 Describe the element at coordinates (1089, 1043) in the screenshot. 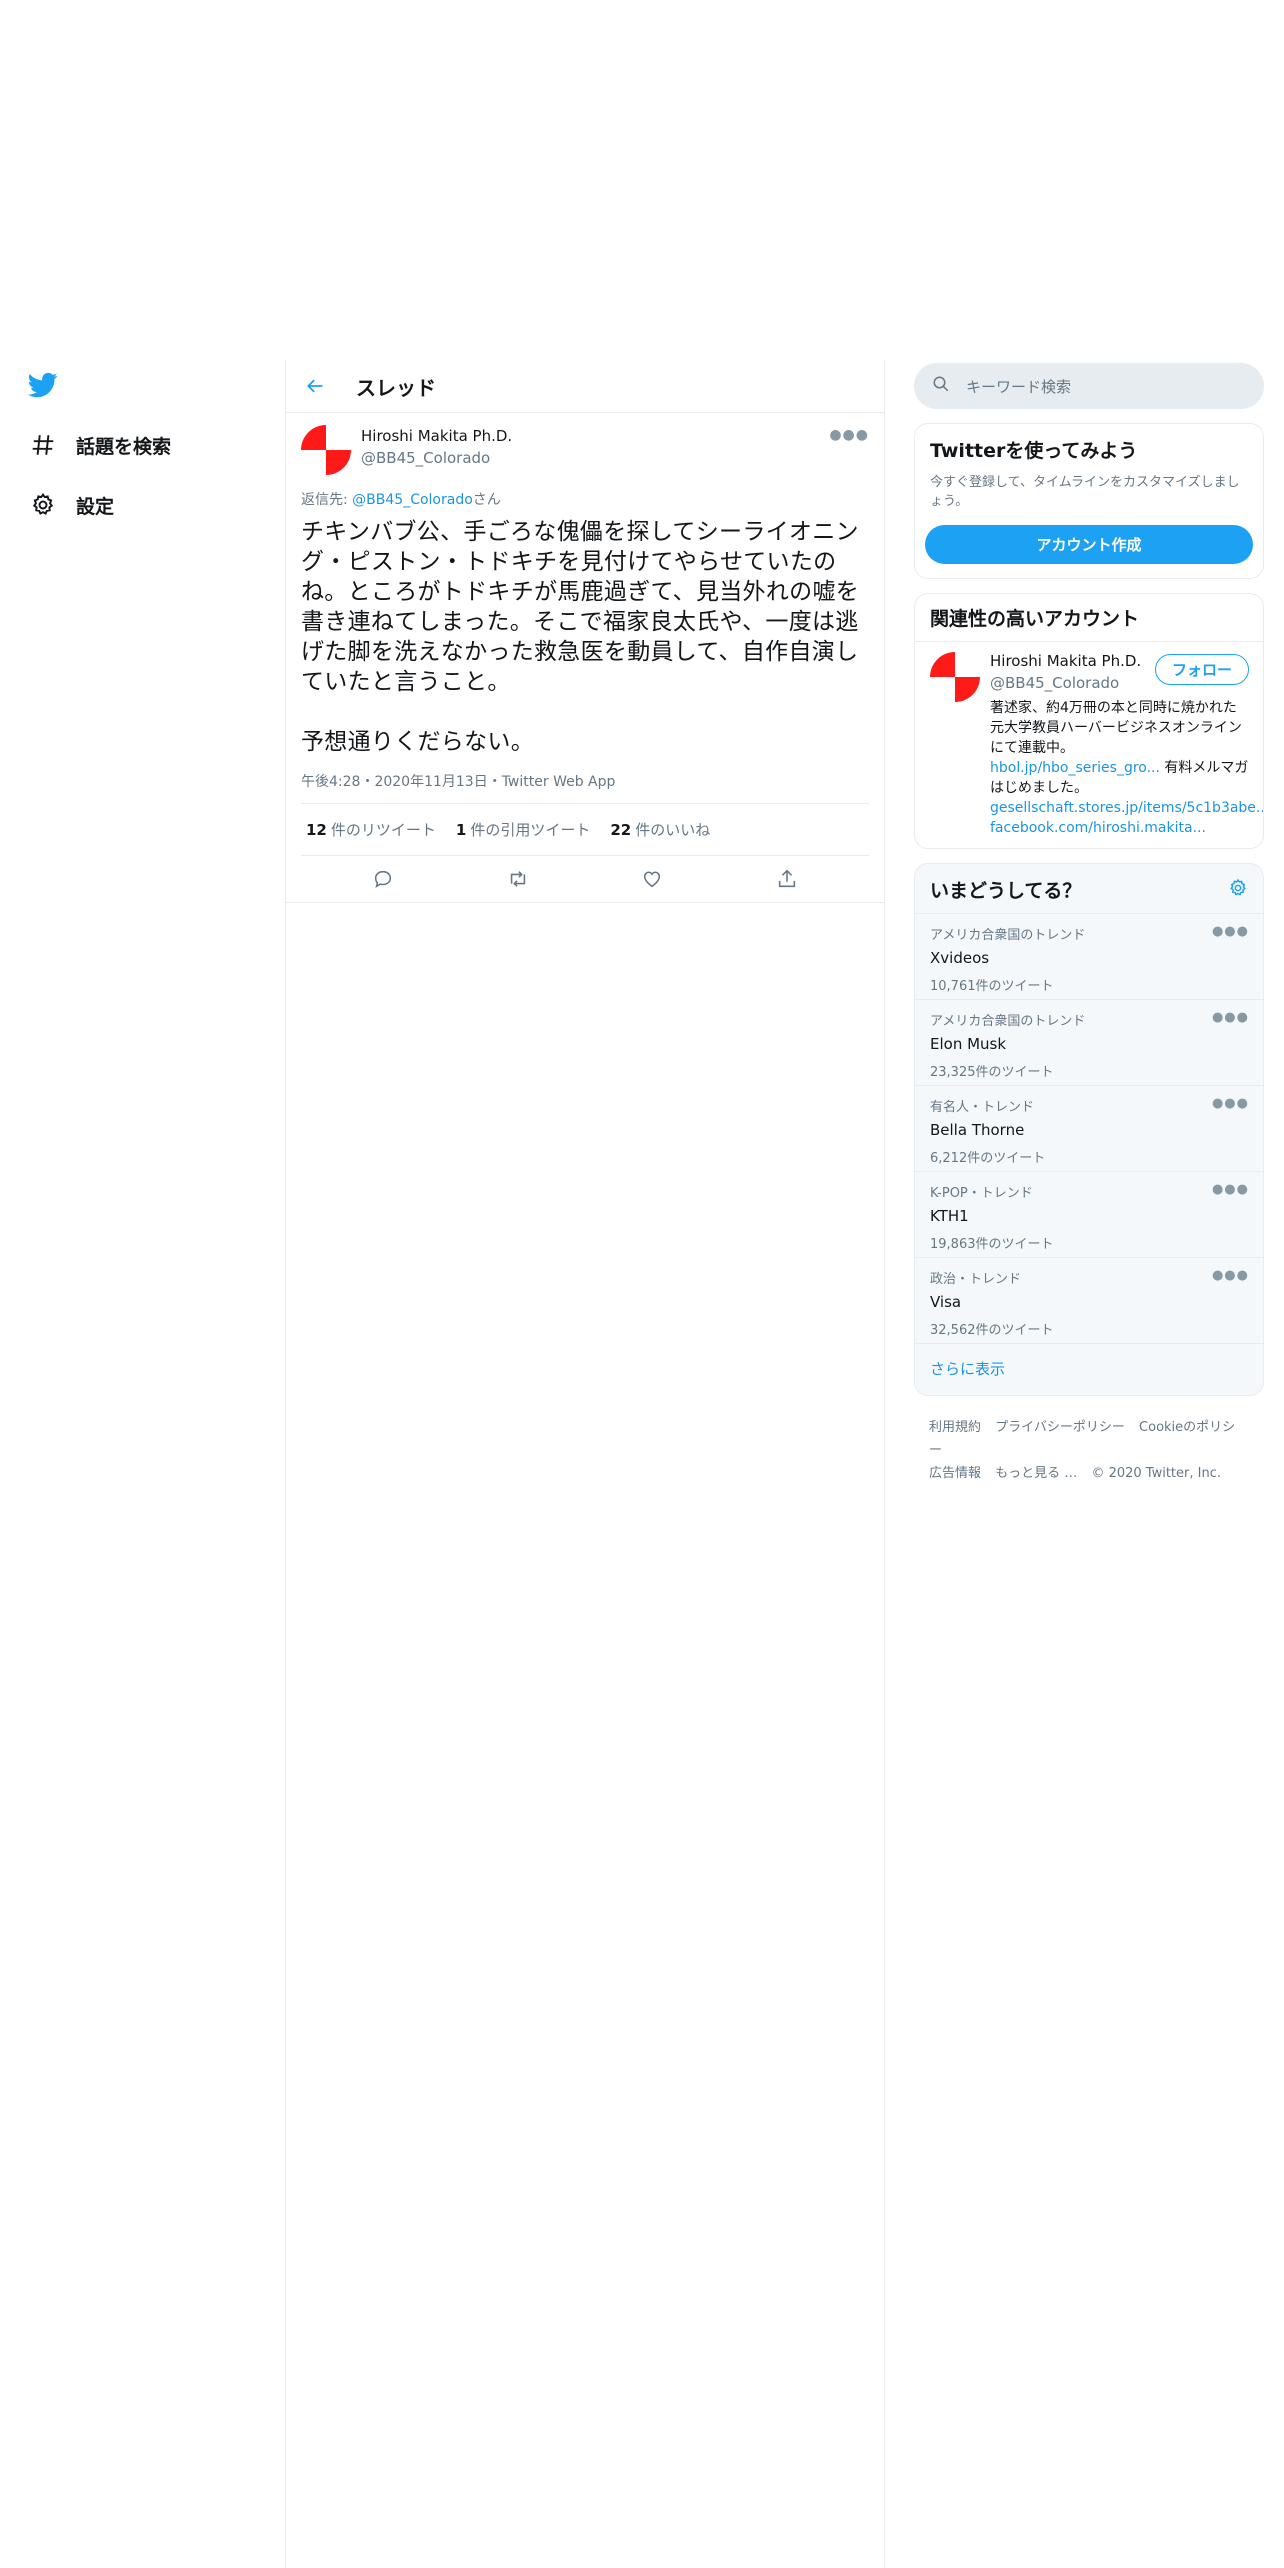

I see `trend-item: アメリカ合衆国のトレンド Elon Musk 23,325件のツイート ●●●` at that location.